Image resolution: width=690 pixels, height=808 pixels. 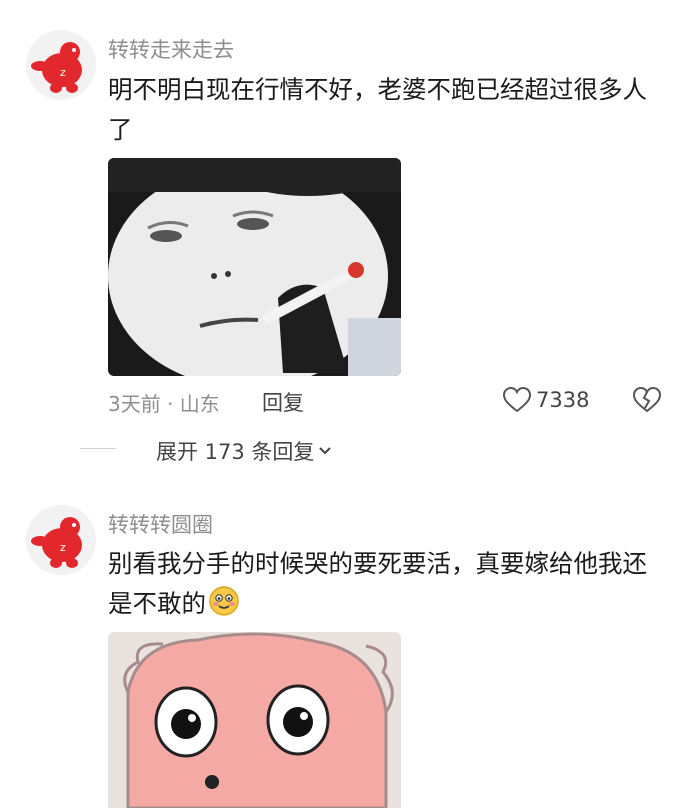 I want to click on username: 转转走来走去, so click(x=171, y=49).